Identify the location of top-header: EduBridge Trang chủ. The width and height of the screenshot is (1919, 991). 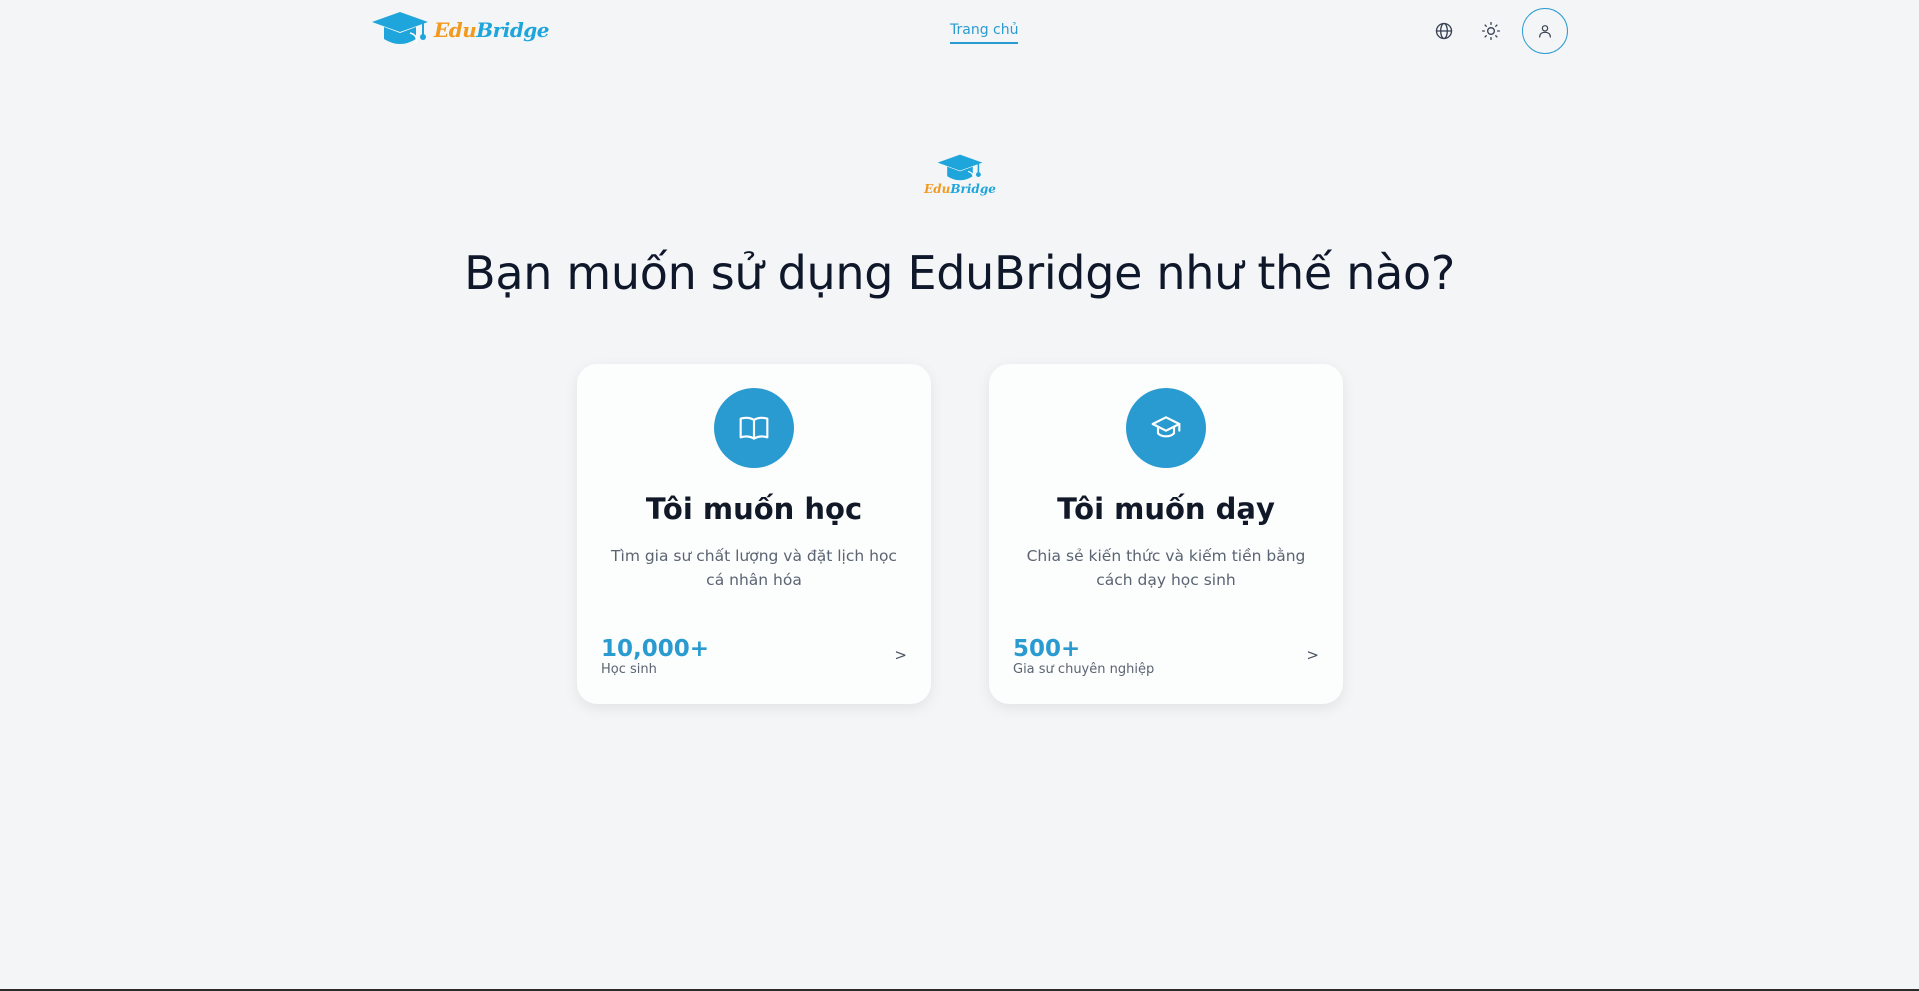
(959, 32).